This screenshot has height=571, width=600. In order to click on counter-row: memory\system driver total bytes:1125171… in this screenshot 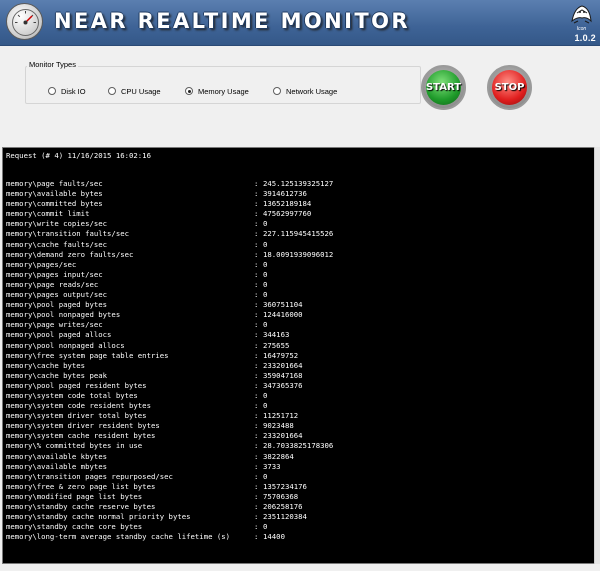, I will do `click(296, 416)`.